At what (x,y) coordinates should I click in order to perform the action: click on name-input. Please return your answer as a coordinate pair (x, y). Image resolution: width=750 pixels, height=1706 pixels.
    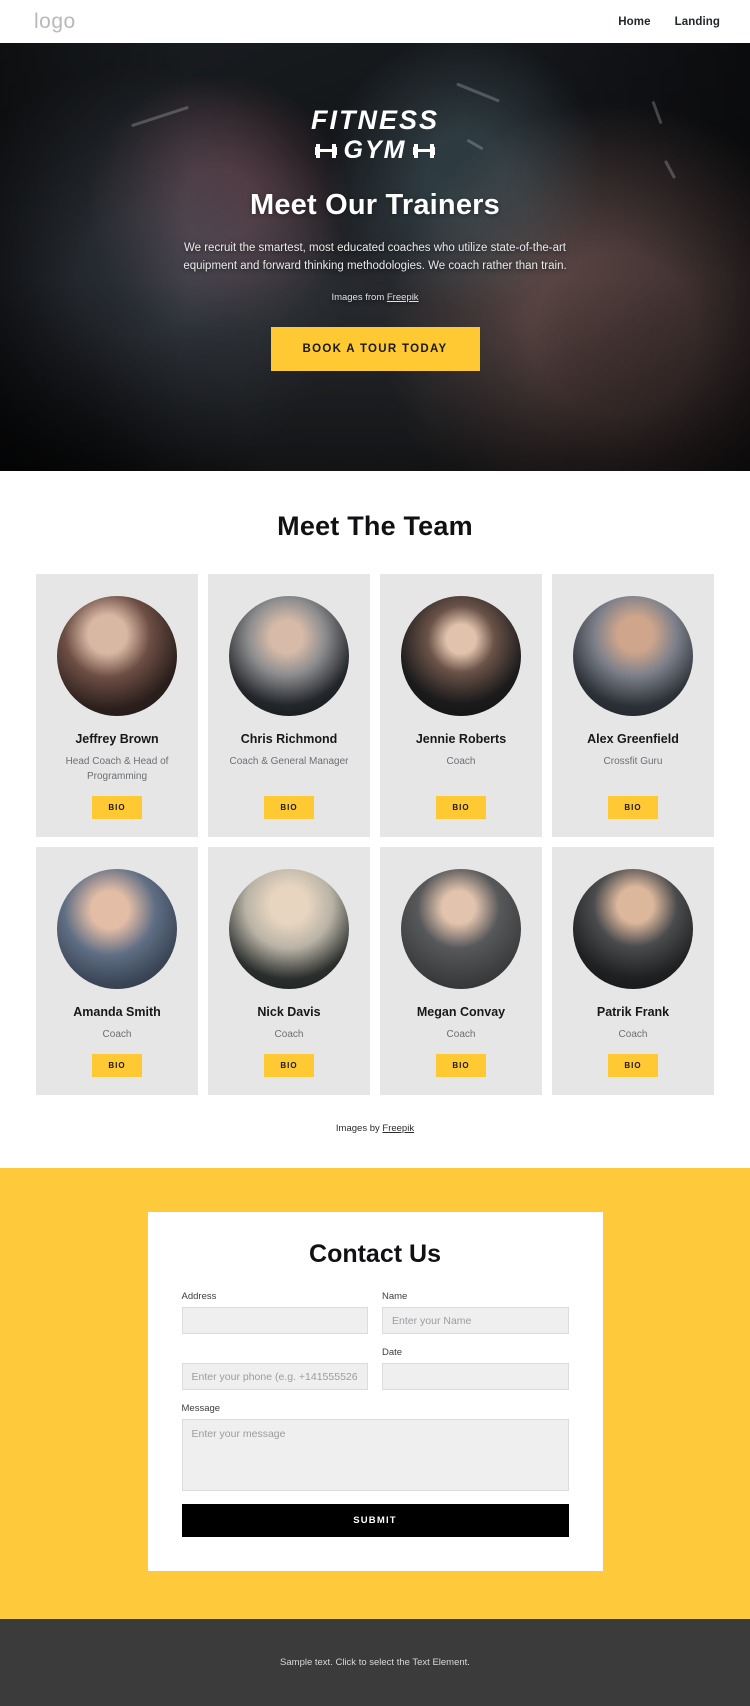
    Looking at the image, I should click on (475, 1320).